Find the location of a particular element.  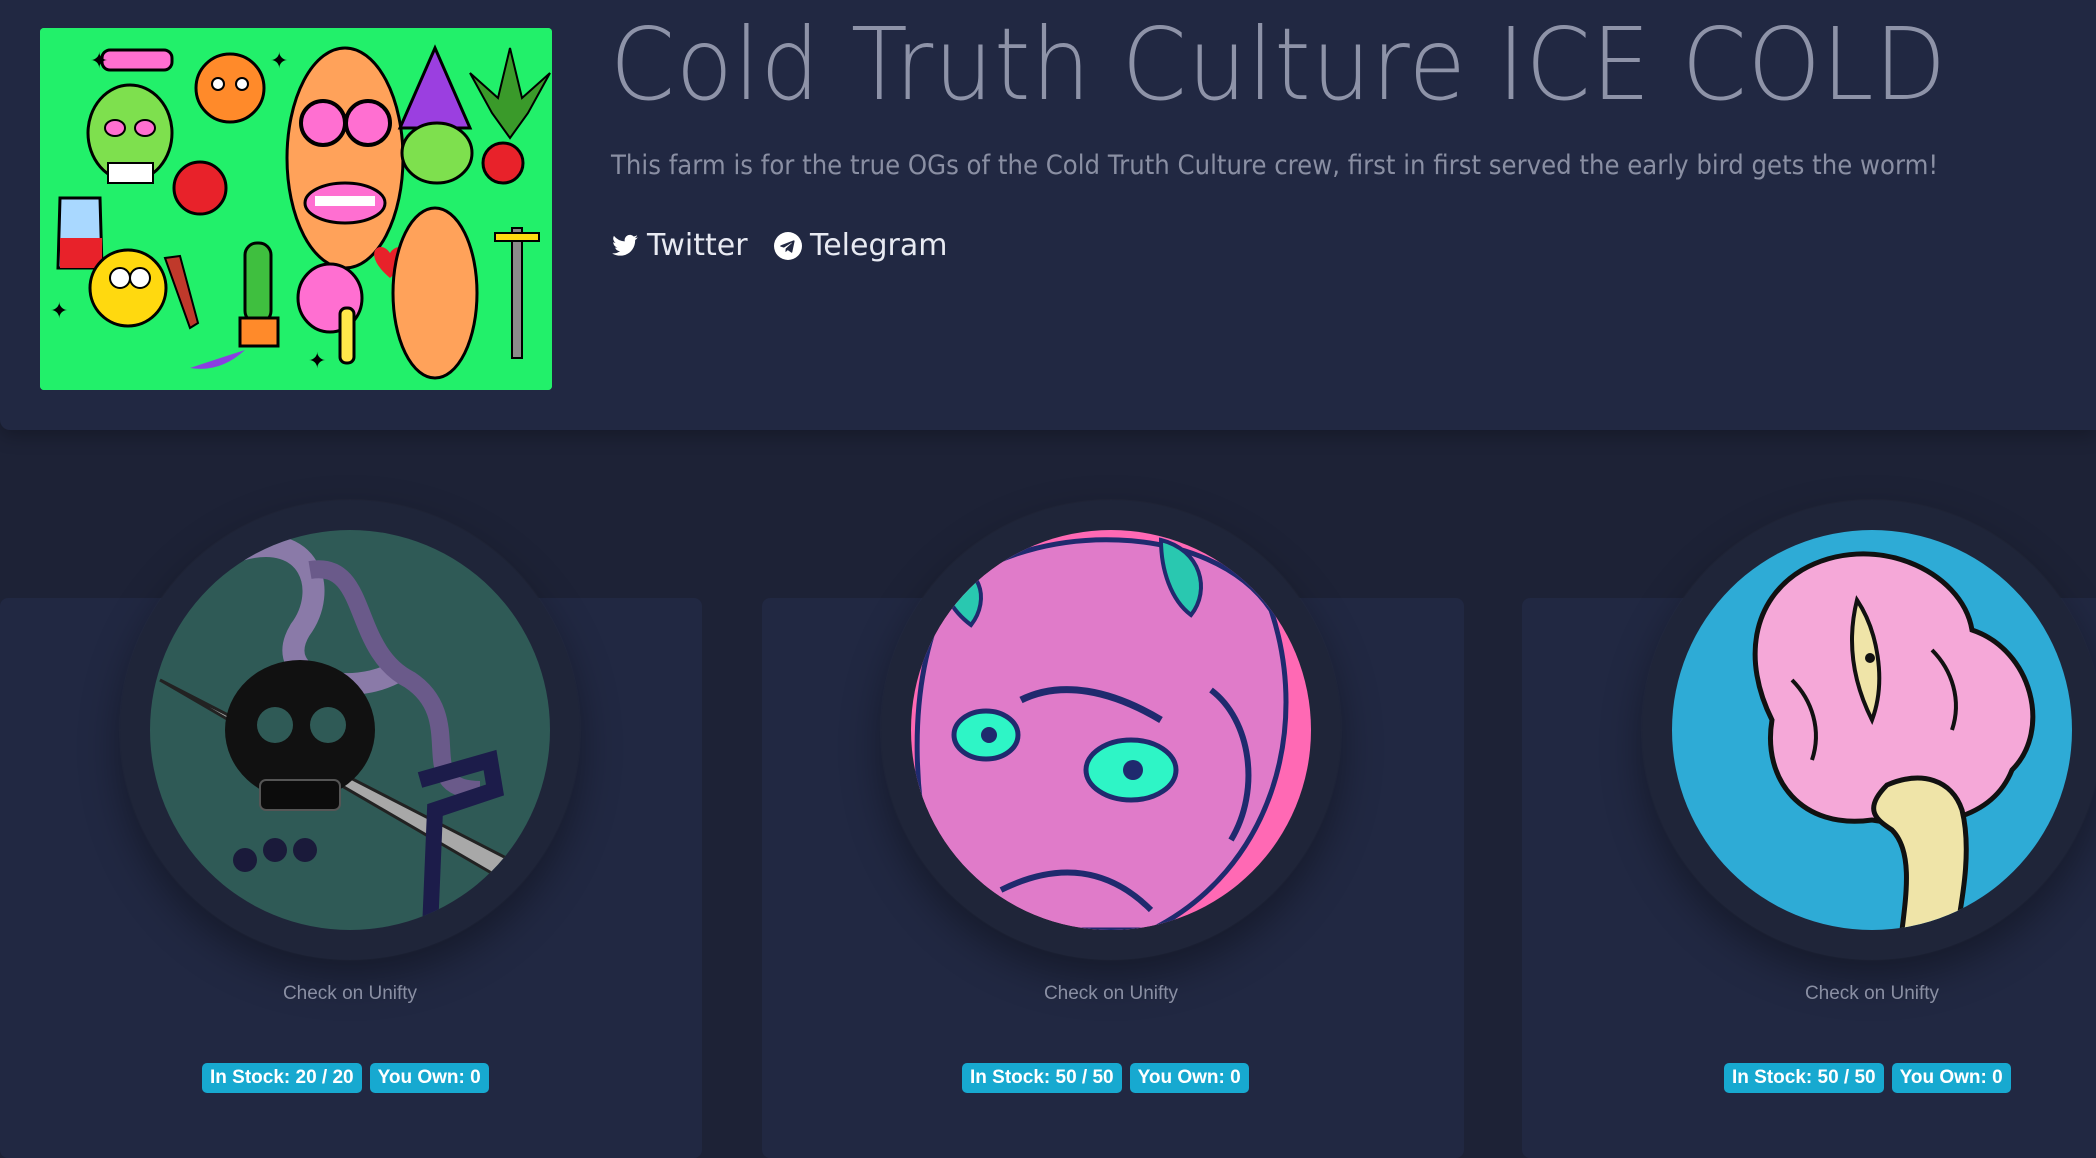

farm-banner-image: ✦ ✦ ✦ ✦ is located at coordinates (296, 209).